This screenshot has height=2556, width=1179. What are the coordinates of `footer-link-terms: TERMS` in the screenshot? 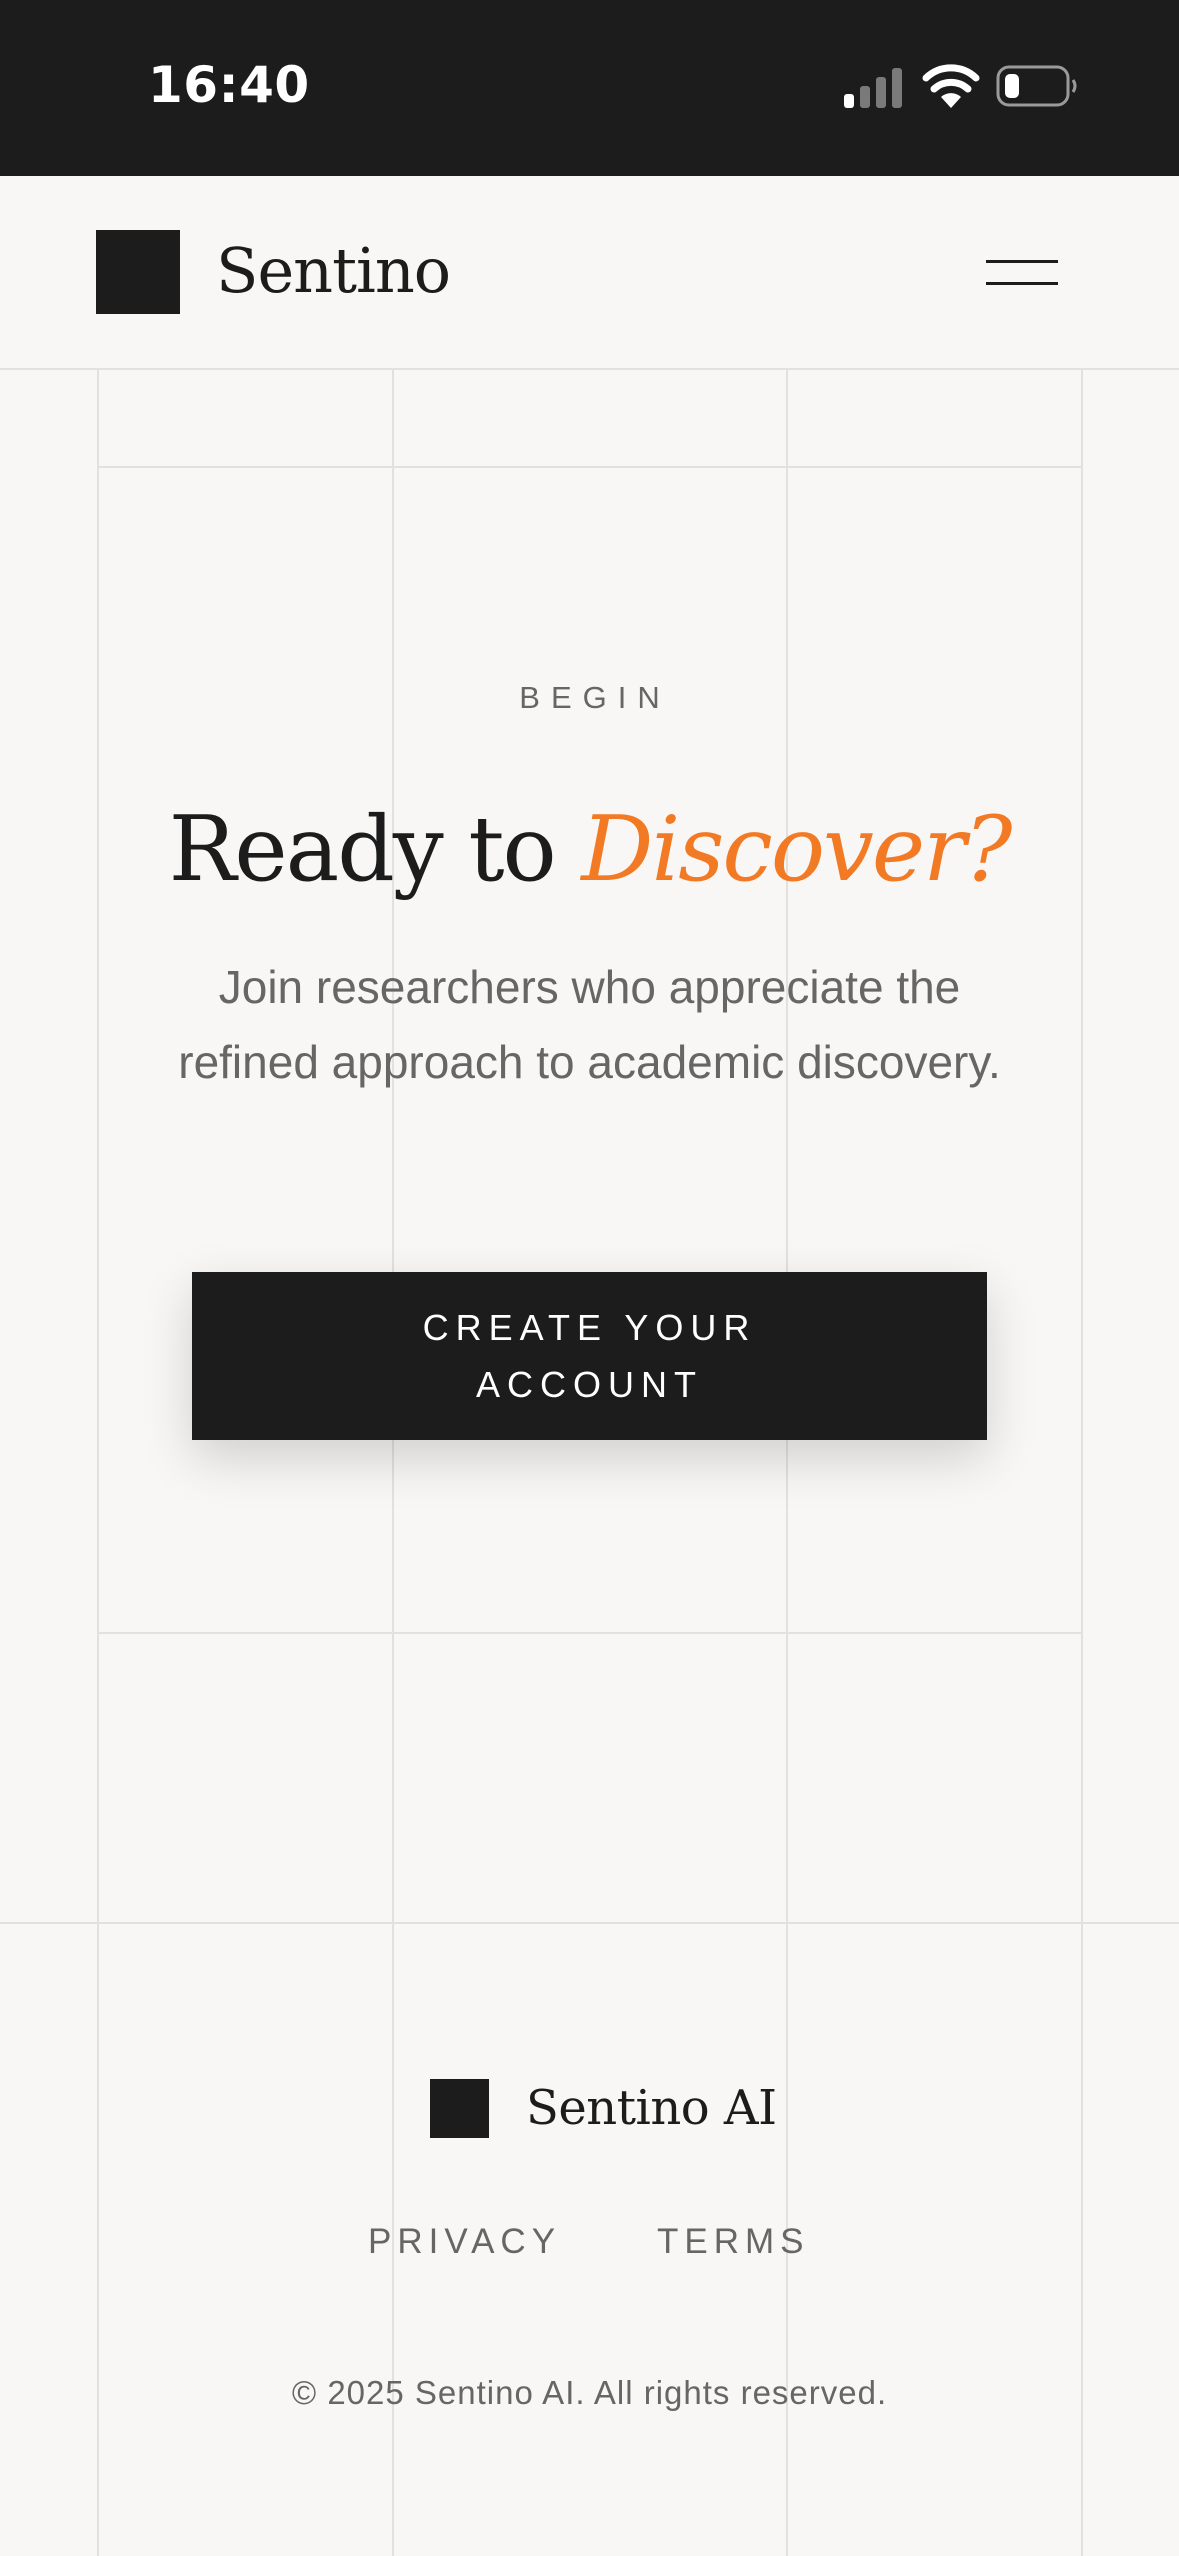 It's located at (733, 2242).